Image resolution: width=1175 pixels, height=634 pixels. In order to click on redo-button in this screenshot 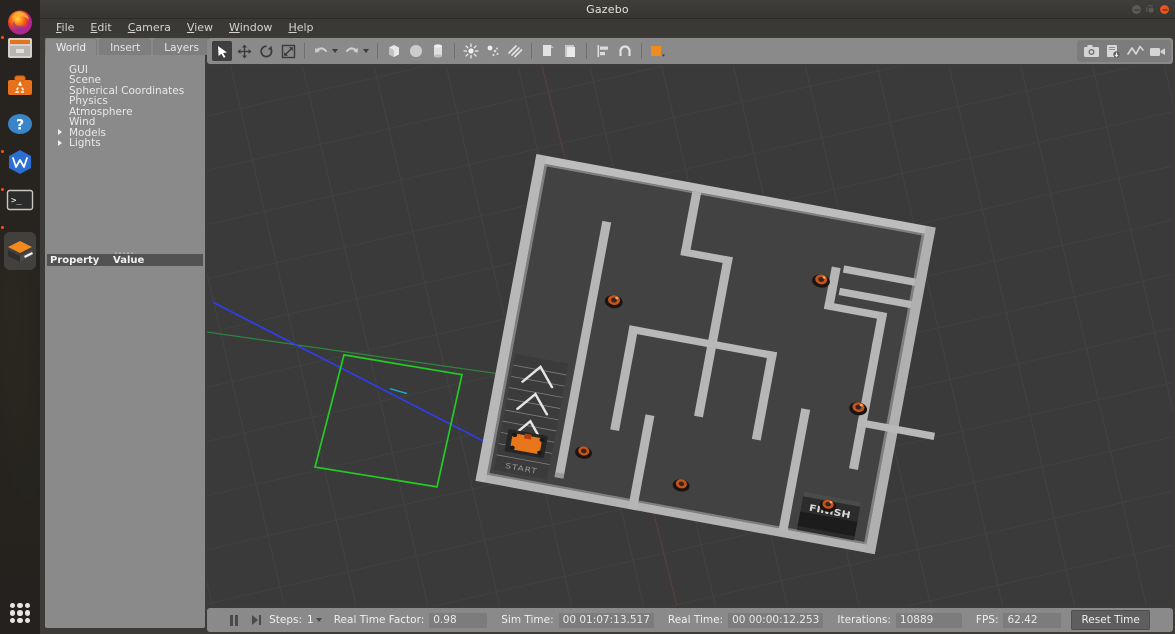, I will do `click(352, 51)`.